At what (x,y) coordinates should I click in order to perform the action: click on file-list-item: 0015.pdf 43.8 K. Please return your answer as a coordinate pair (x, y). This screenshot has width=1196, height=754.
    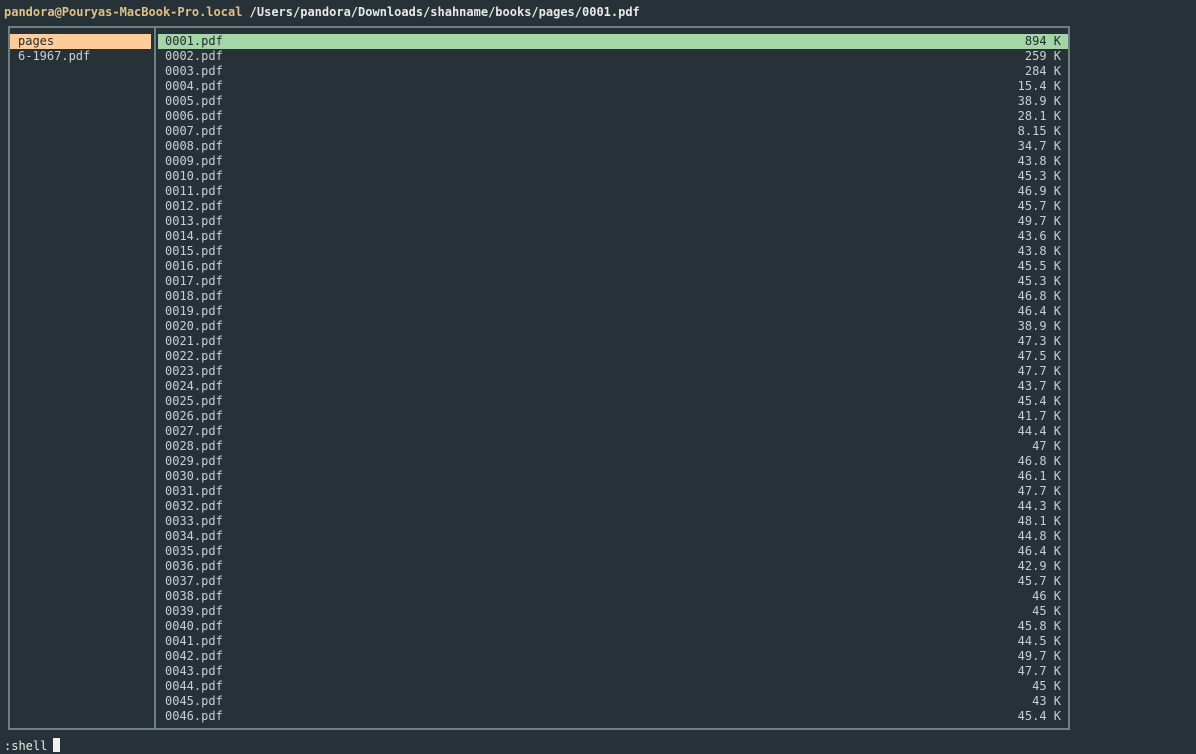
    Looking at the image, I should click on (613, 251).